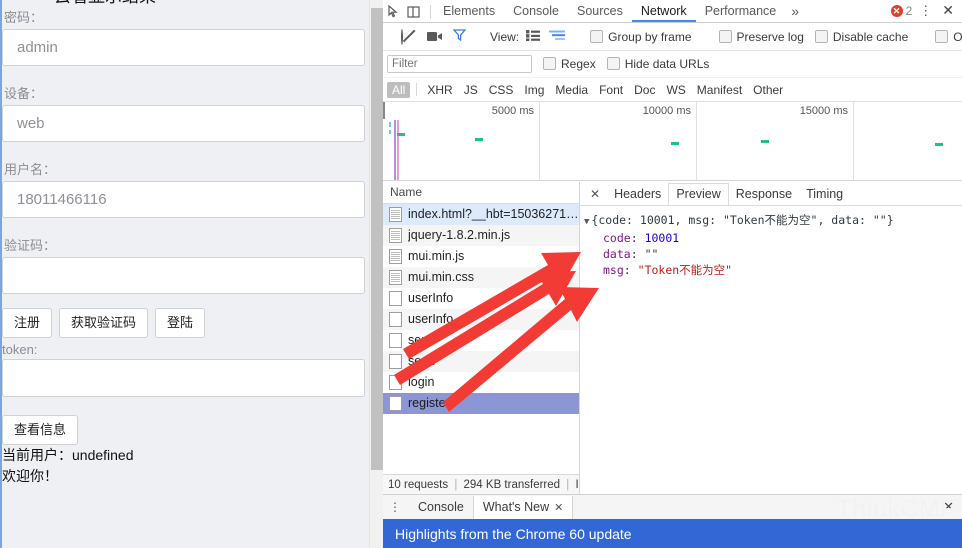  Describe the element at coordinates (396, 507) in the screenshot. I see `drawer-menu-icon: ⋮` at that location.